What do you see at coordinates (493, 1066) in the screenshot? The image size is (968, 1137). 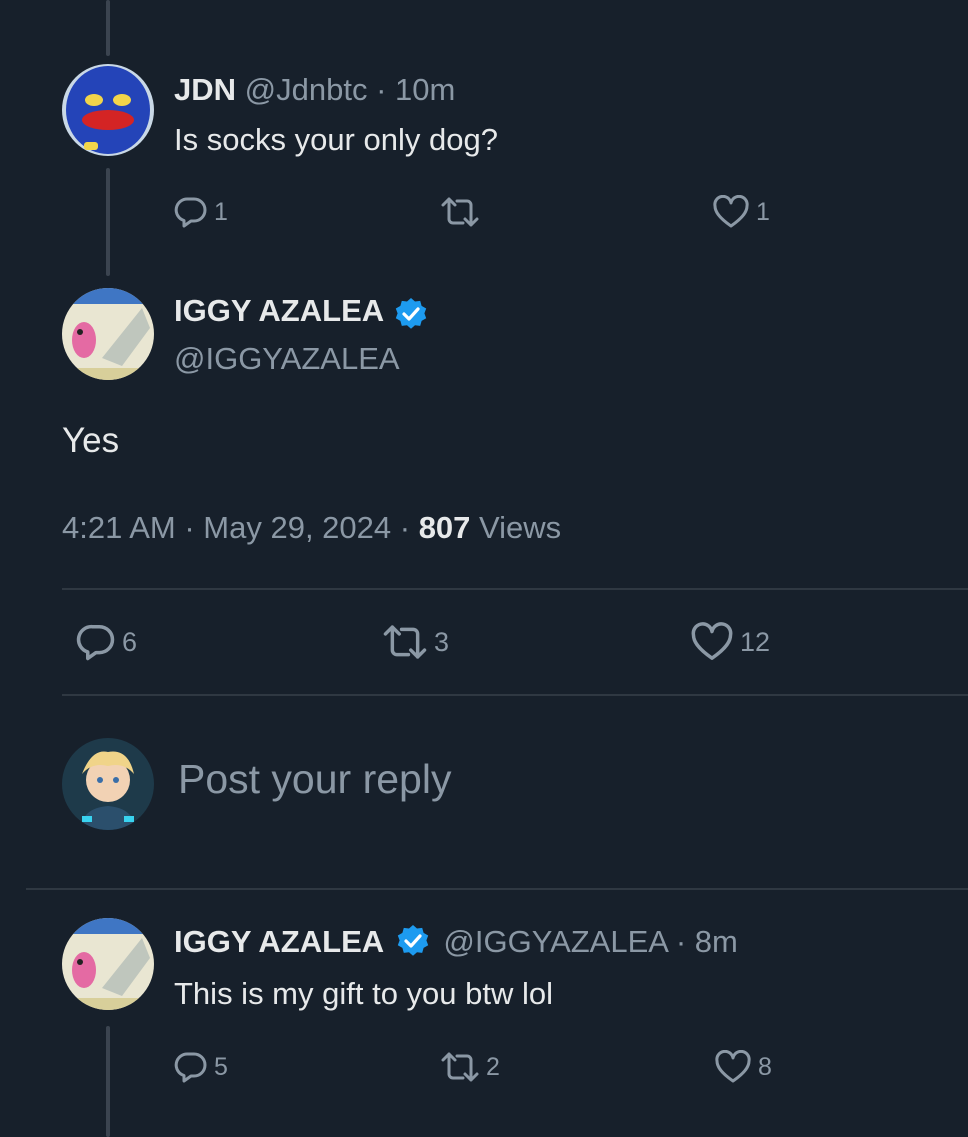 I see `repost-count: 2` at bounding box center [493, 1066].